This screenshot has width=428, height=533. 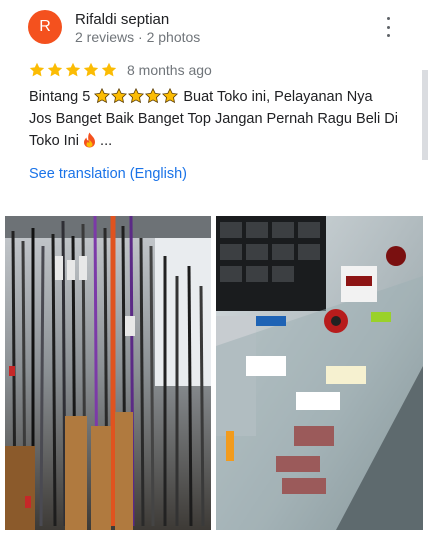 What do you see at coordinates (60, 97) in the screenshot?
I see `review-text-prefix: Bintang 5` at bounding box center [60, 97].